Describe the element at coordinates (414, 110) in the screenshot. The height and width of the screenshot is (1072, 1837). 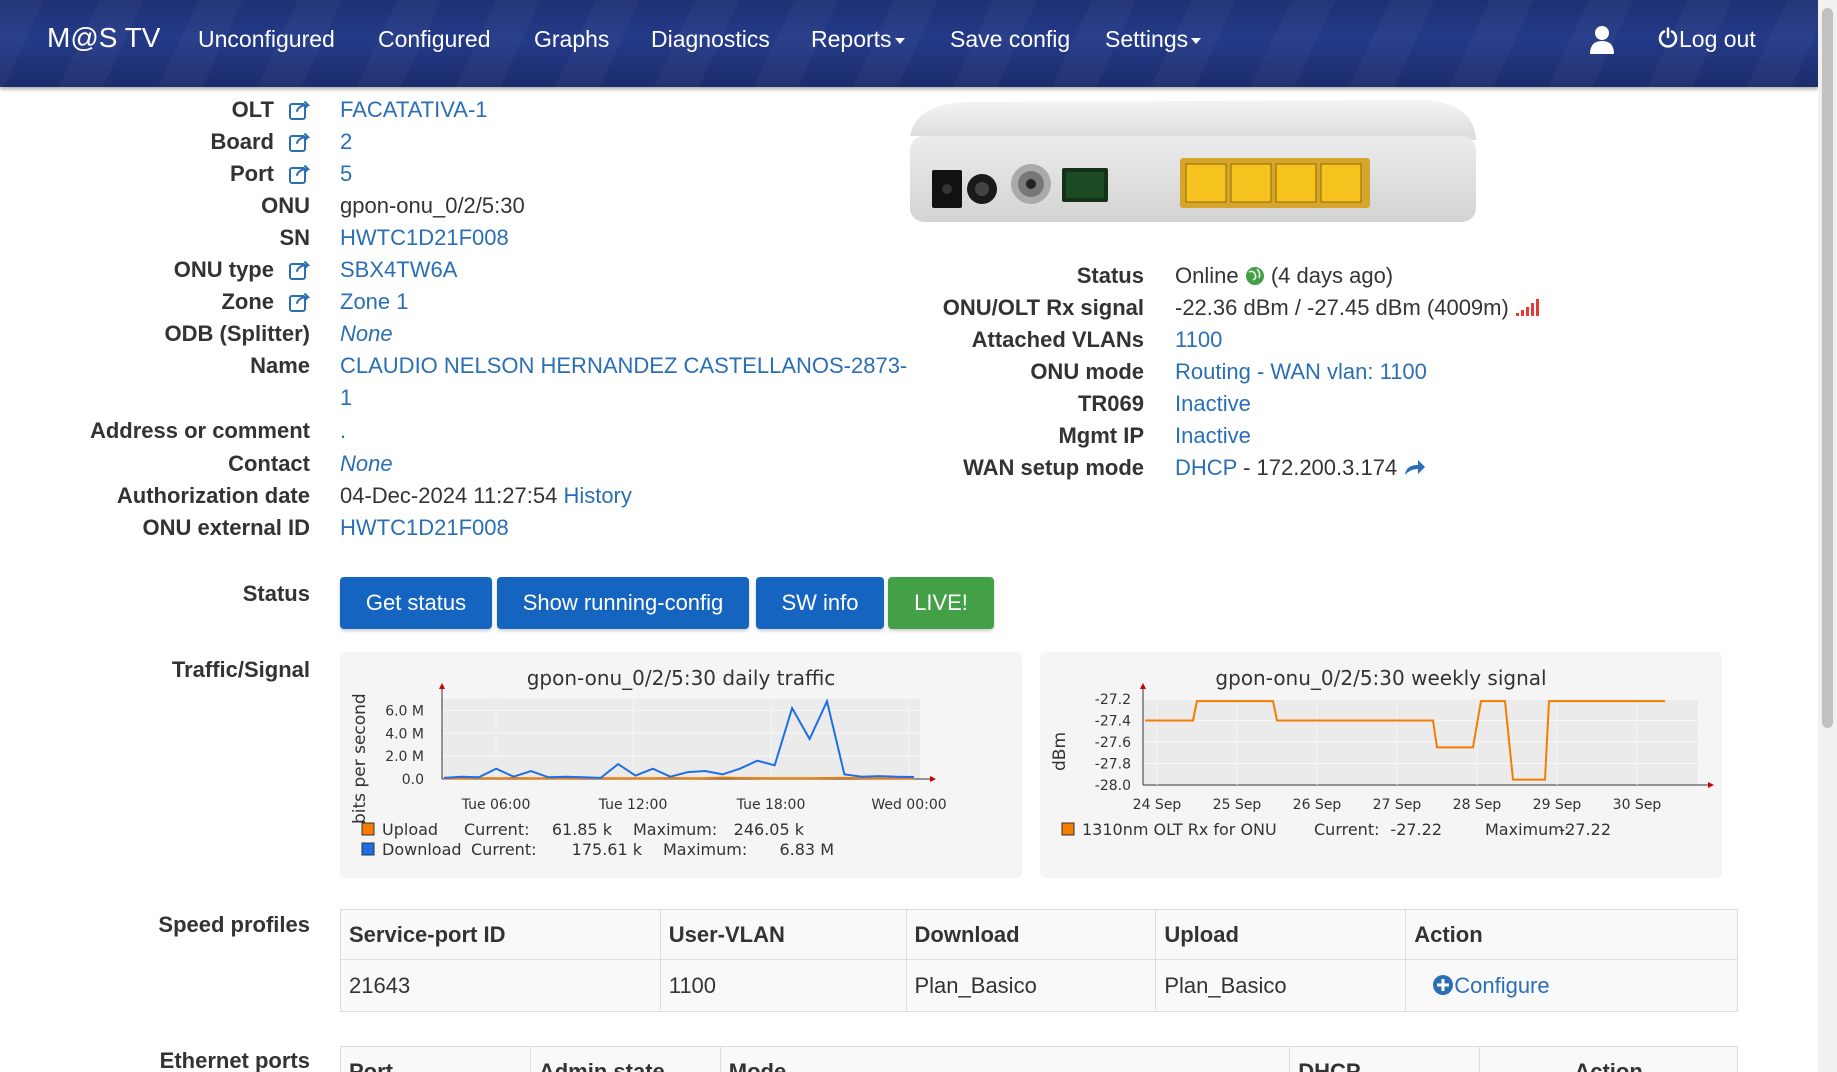
I see `olt-value: FACATATIVA-1` at that location.